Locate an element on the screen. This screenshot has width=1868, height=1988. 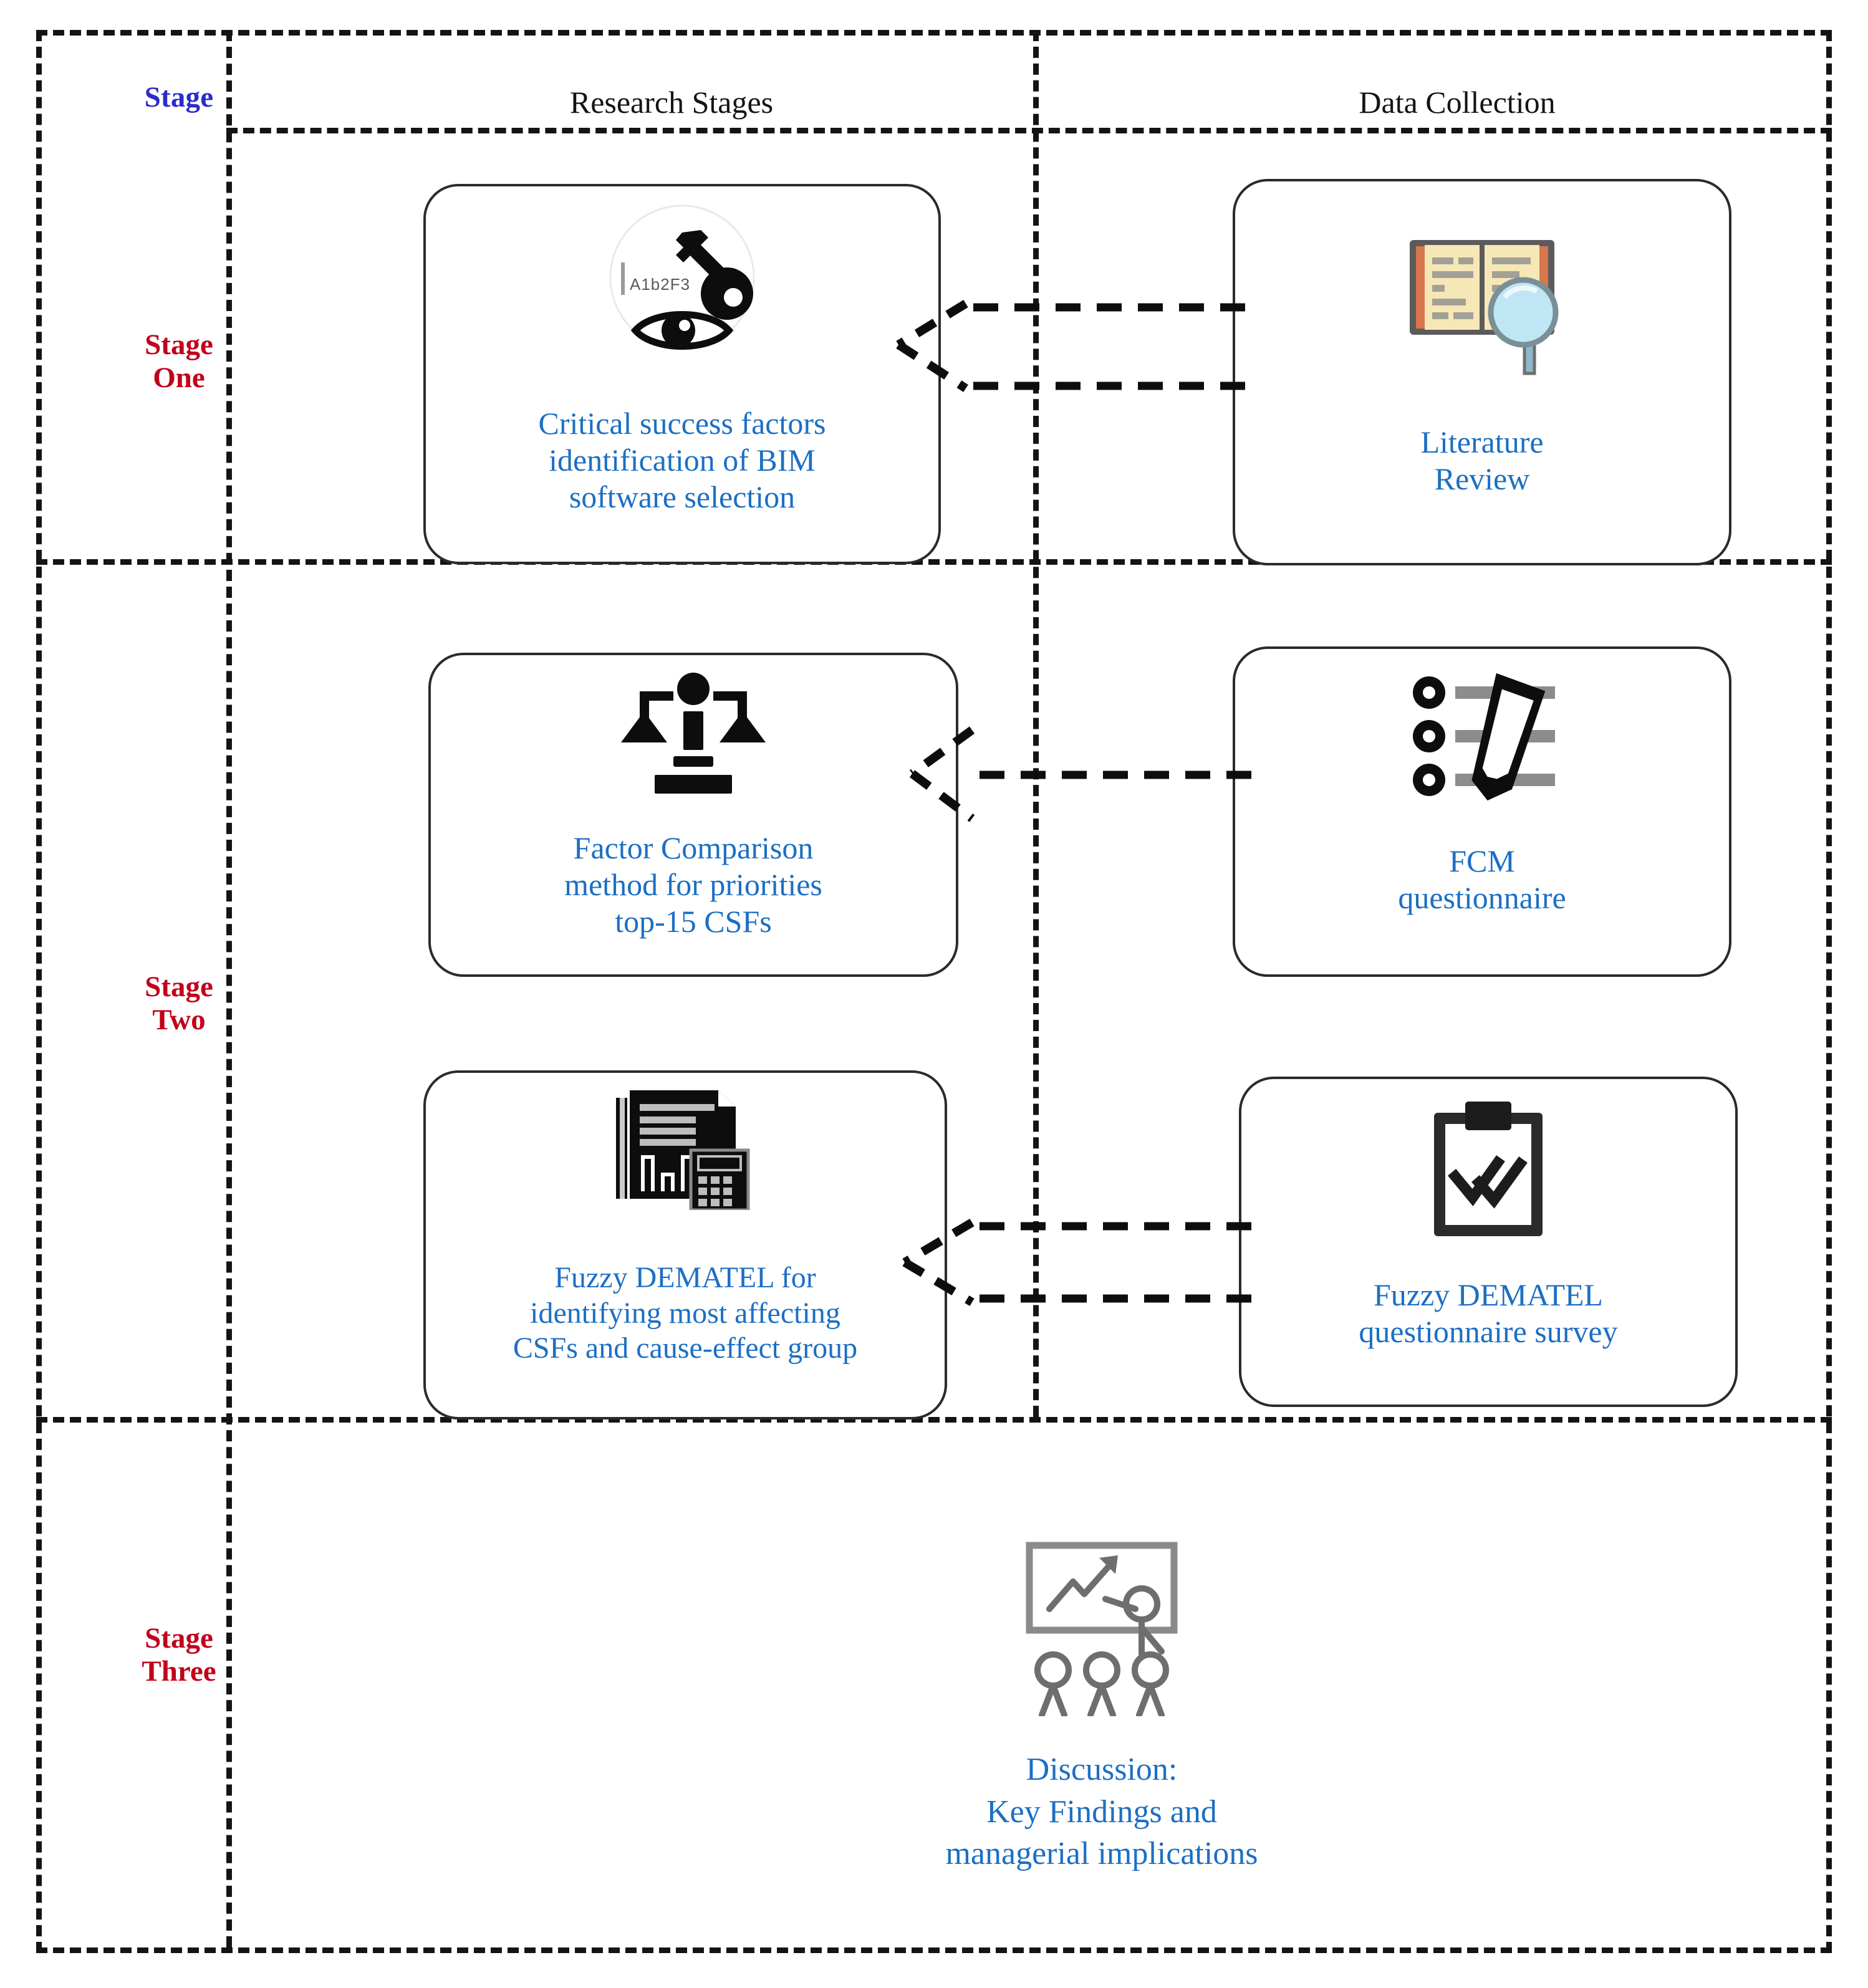
presentation-audience-icon is located at coordinates (1101, 1625).